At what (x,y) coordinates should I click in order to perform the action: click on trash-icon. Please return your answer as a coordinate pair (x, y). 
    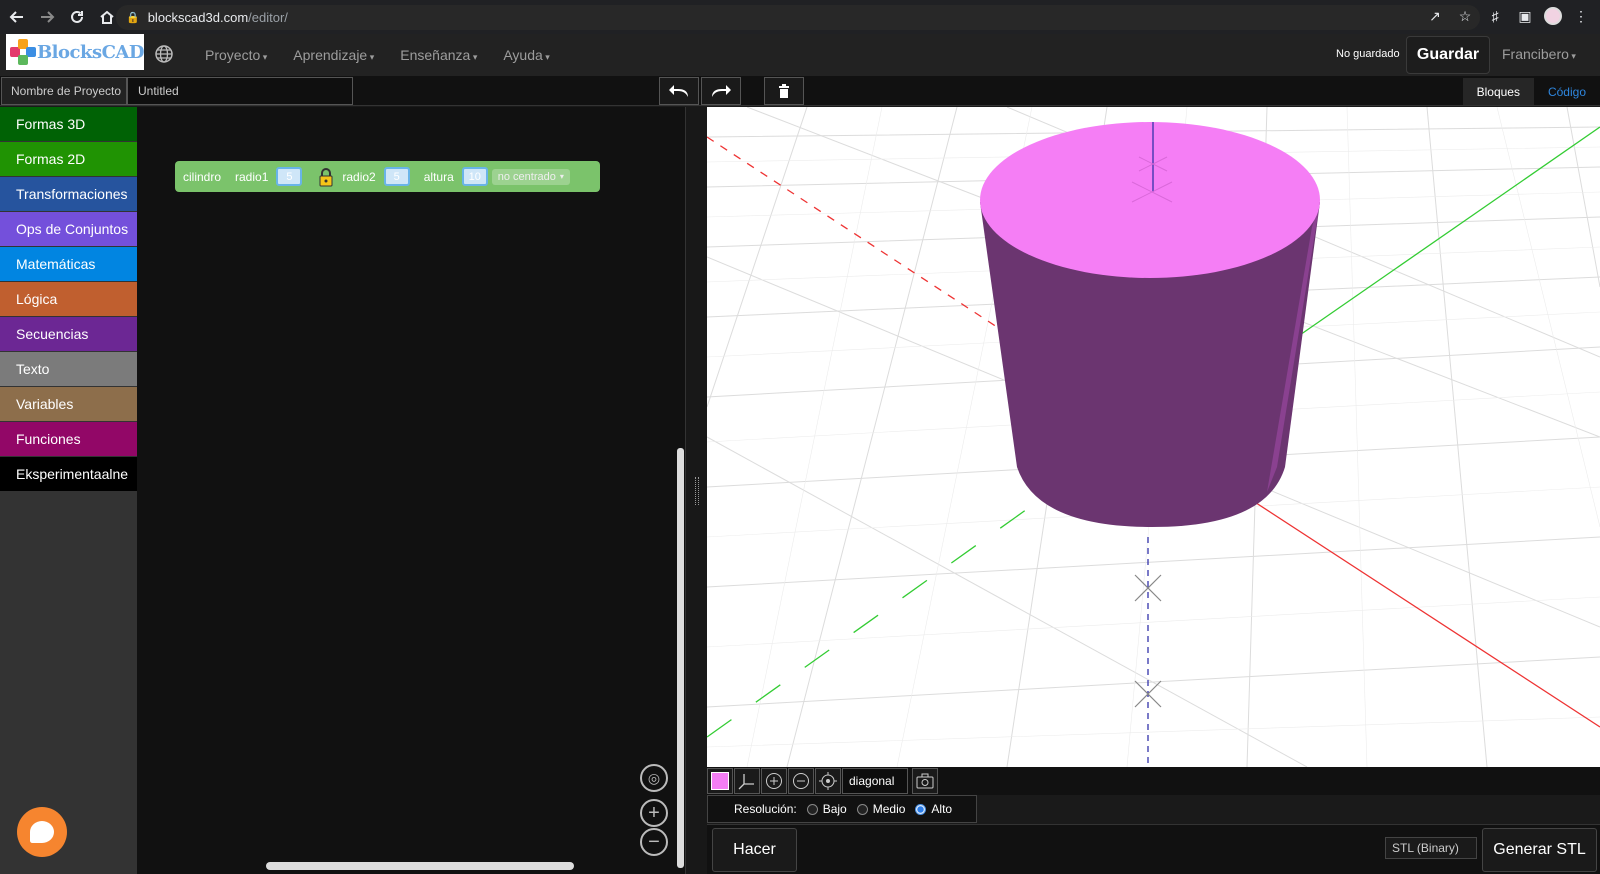
    Looking at the image, I should click on (784, 91).